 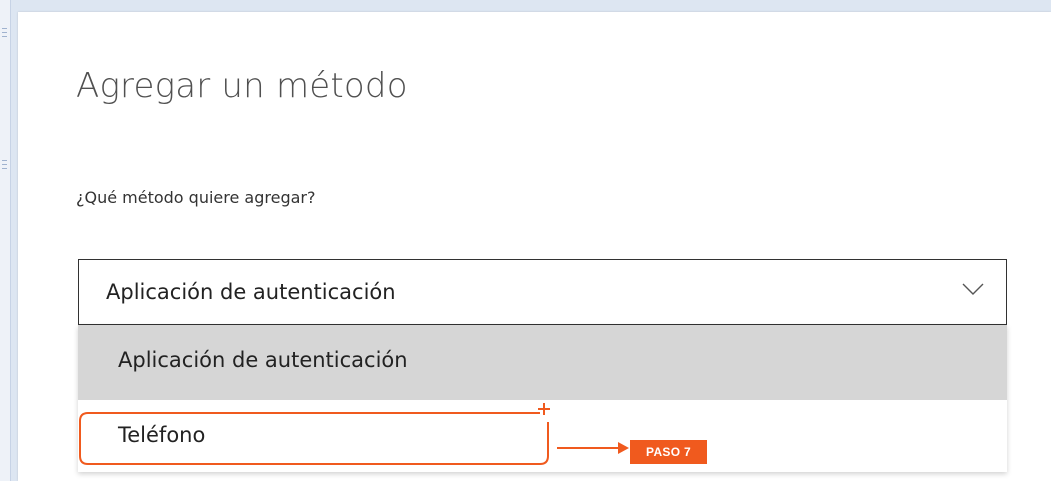 What do you see at coordinates (162, 435) in the screenshot?
I see `option-label: Teléfono` at bounding box center [162, 435].